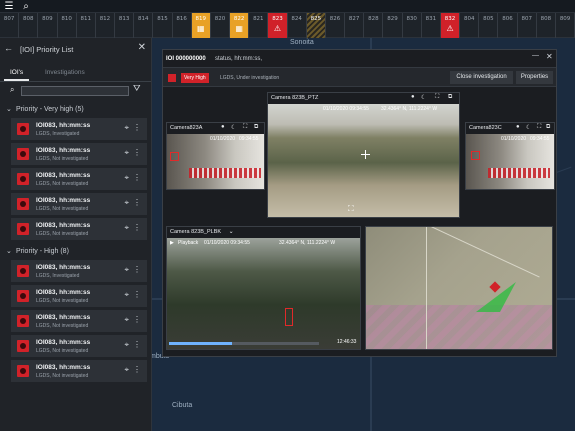 The width and height of the screenshot is (575, 431). What do you see at coordinates (316, 25) in the screenshot?
I see `timeline-segment: 825` at bounding box center [316, 25].